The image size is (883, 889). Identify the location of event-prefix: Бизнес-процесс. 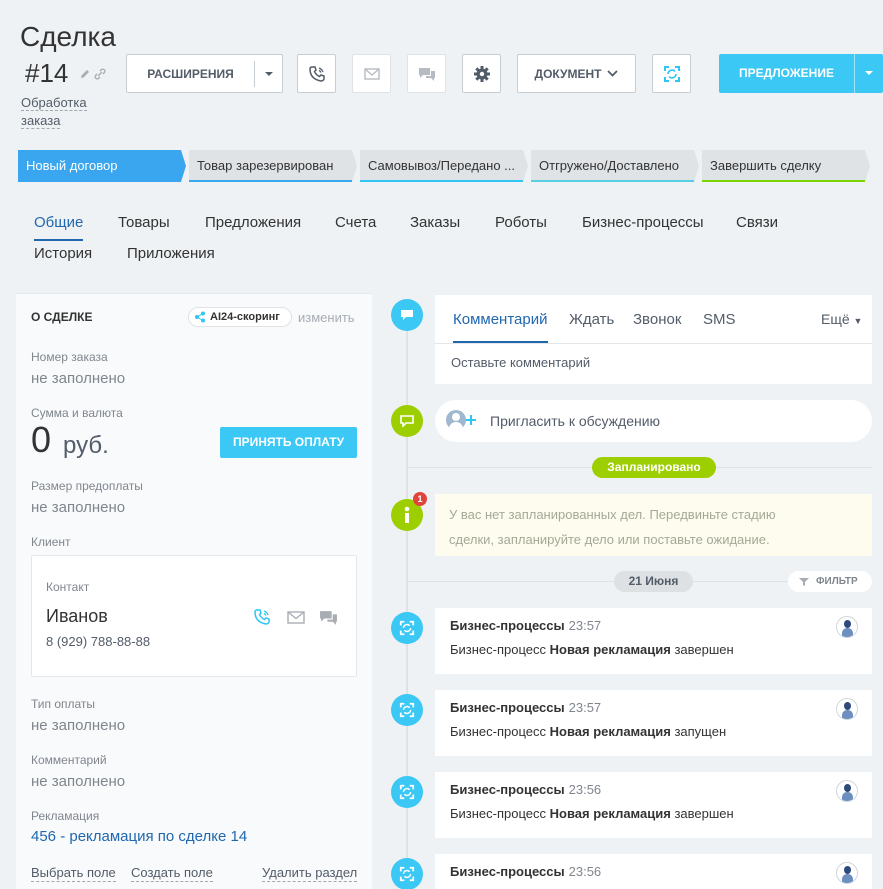
(498, 731).